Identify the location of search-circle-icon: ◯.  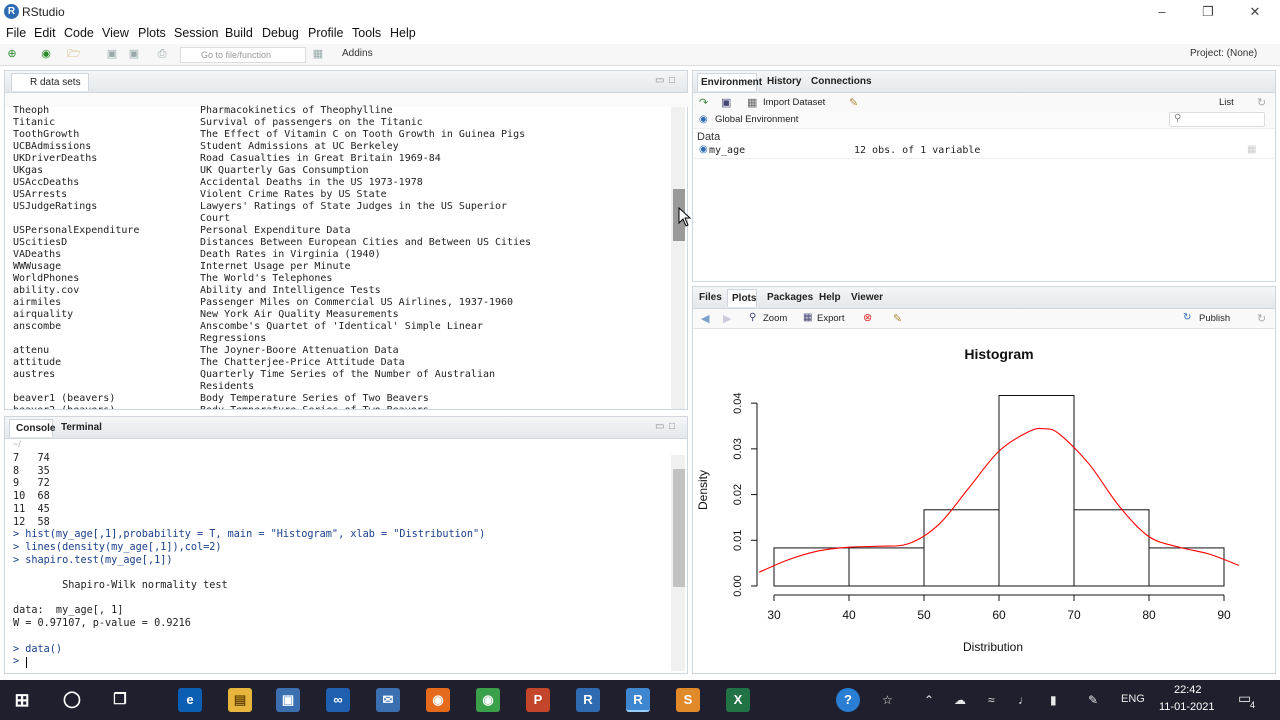
(72, 700).